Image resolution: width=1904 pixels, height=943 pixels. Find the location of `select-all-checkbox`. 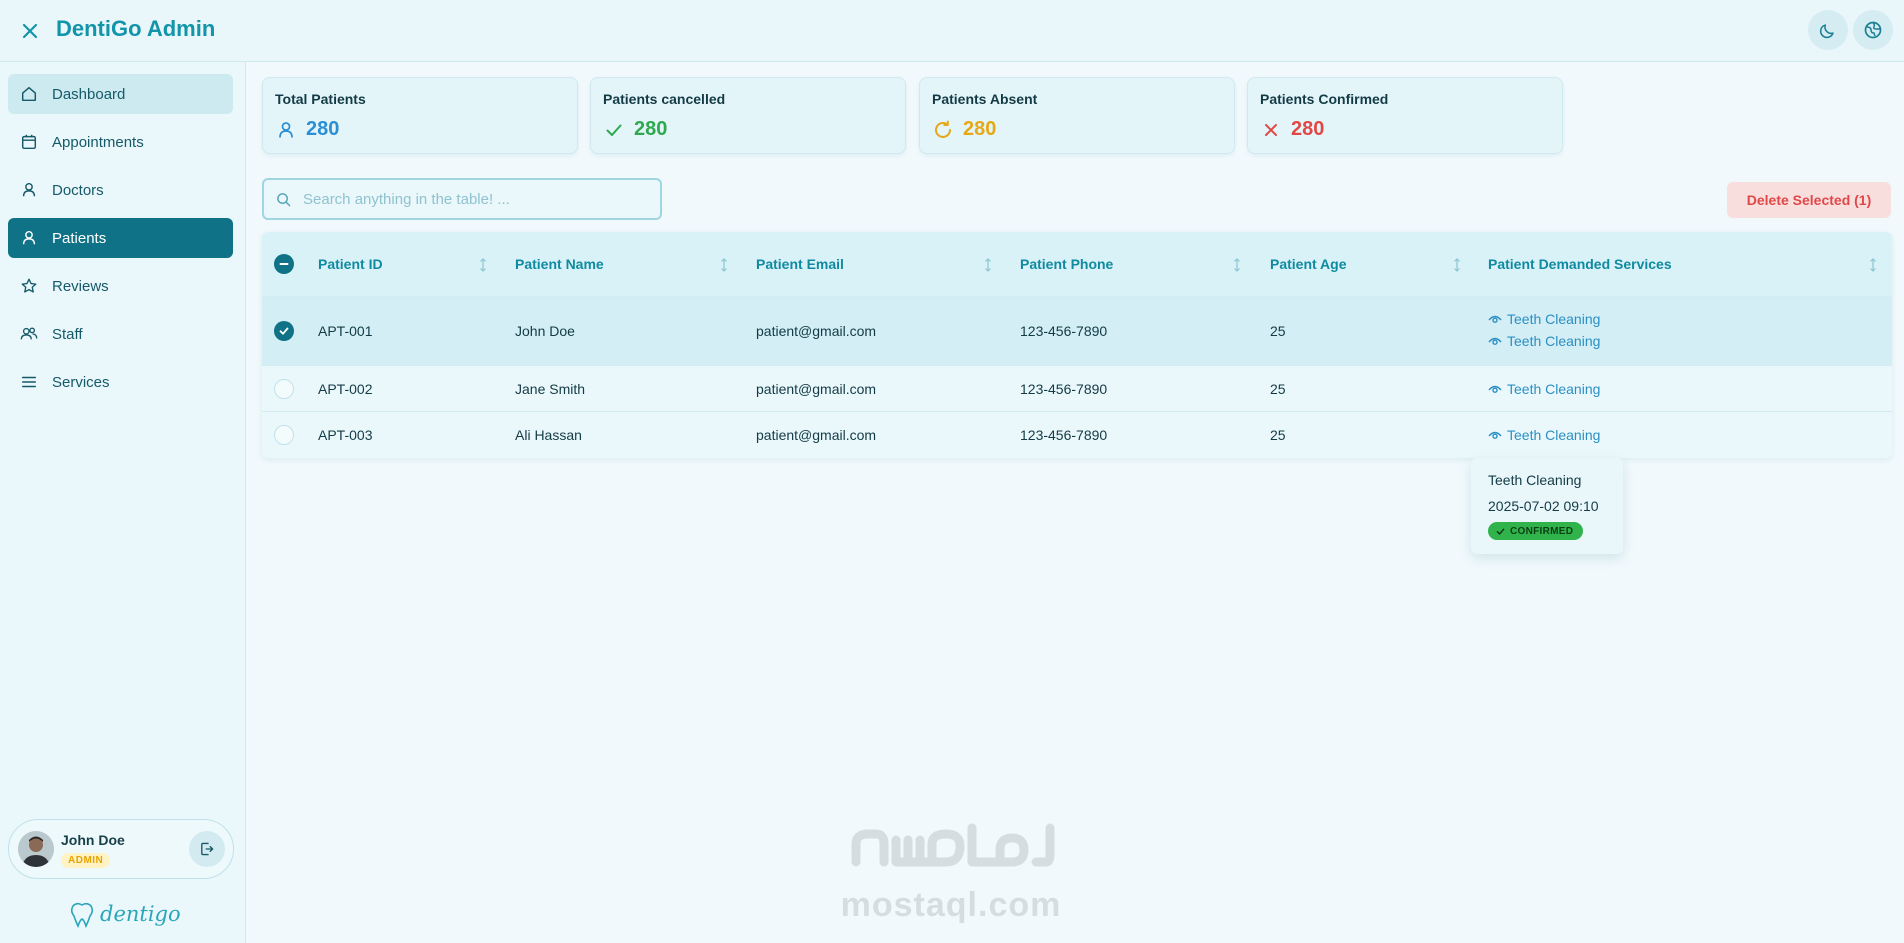

select-all-checkbox is located at coordinates (284, 264).